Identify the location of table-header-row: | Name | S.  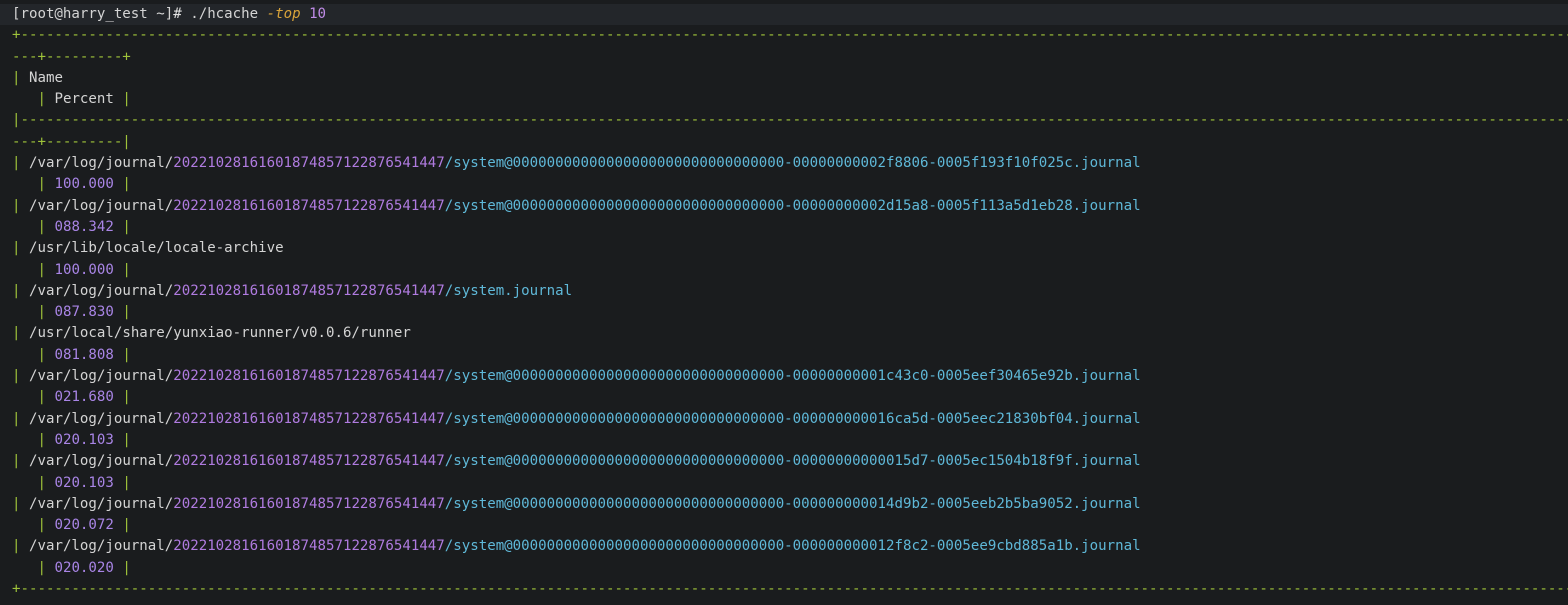
(790, 78).